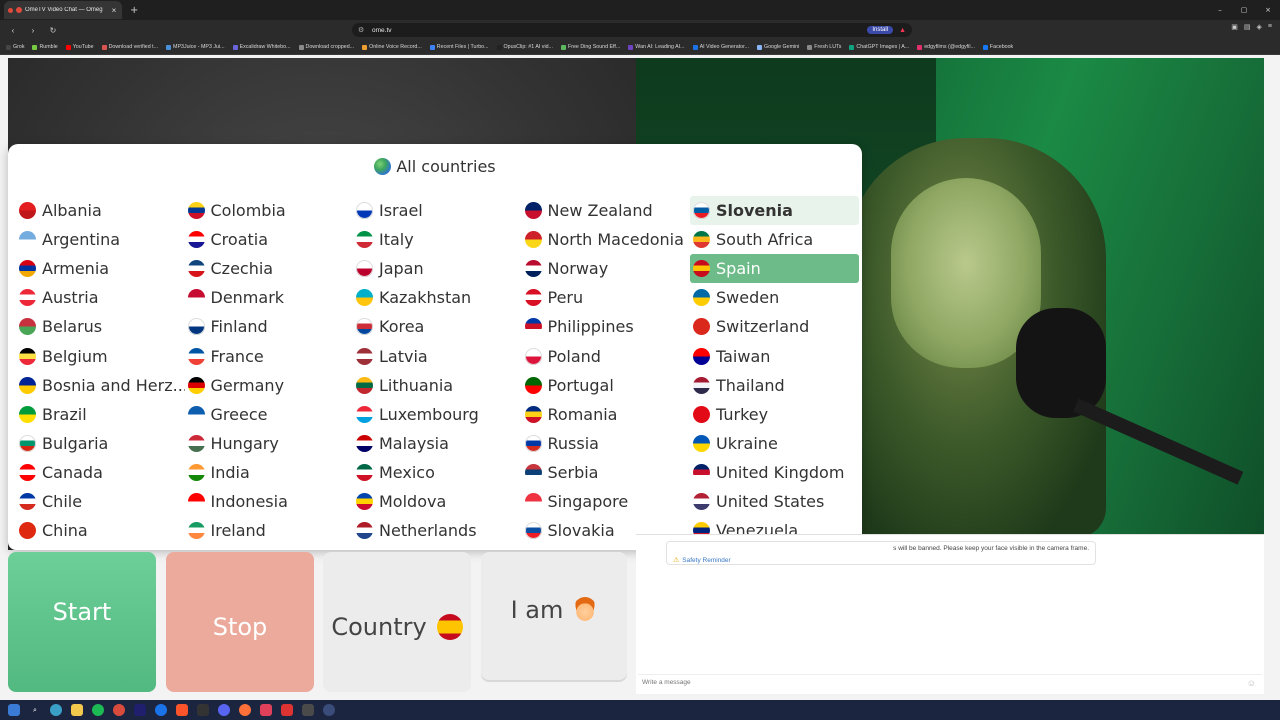  I want to click on safety-reminder-link: ⚠ Safety Reminder, so click(702, 560).